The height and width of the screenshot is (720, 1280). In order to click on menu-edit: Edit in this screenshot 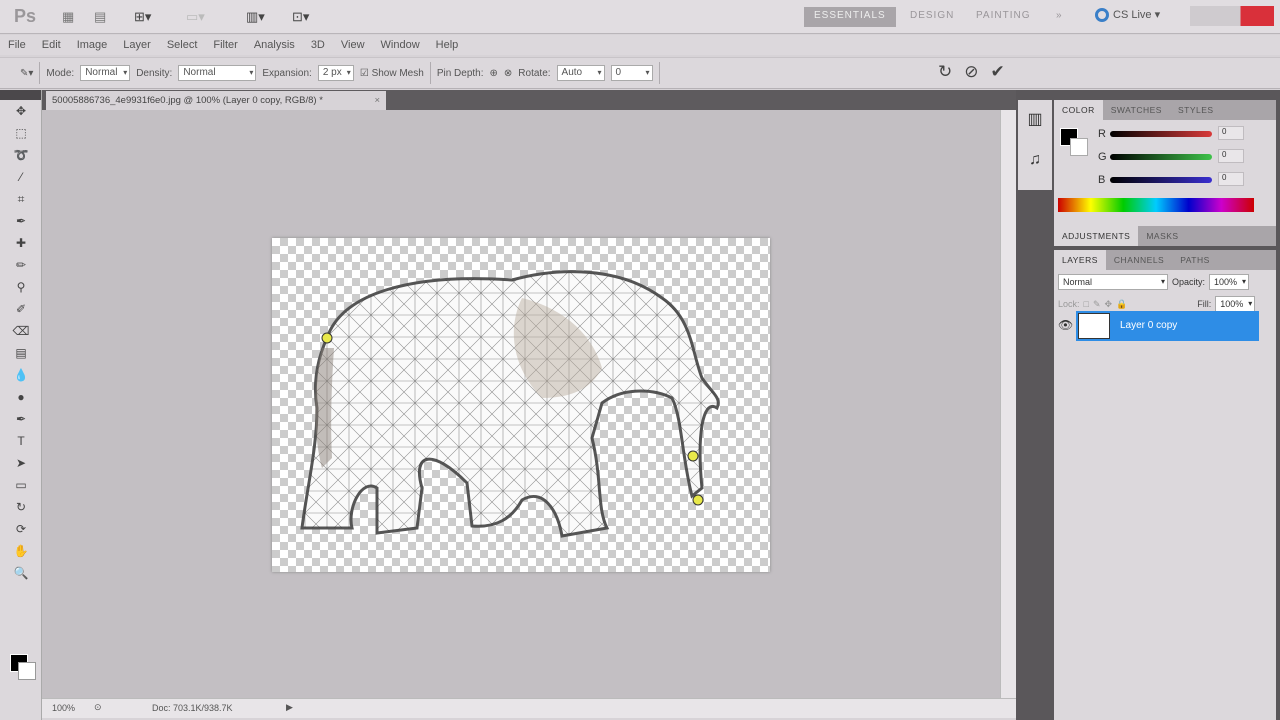, I will do `click(51, 45)`.